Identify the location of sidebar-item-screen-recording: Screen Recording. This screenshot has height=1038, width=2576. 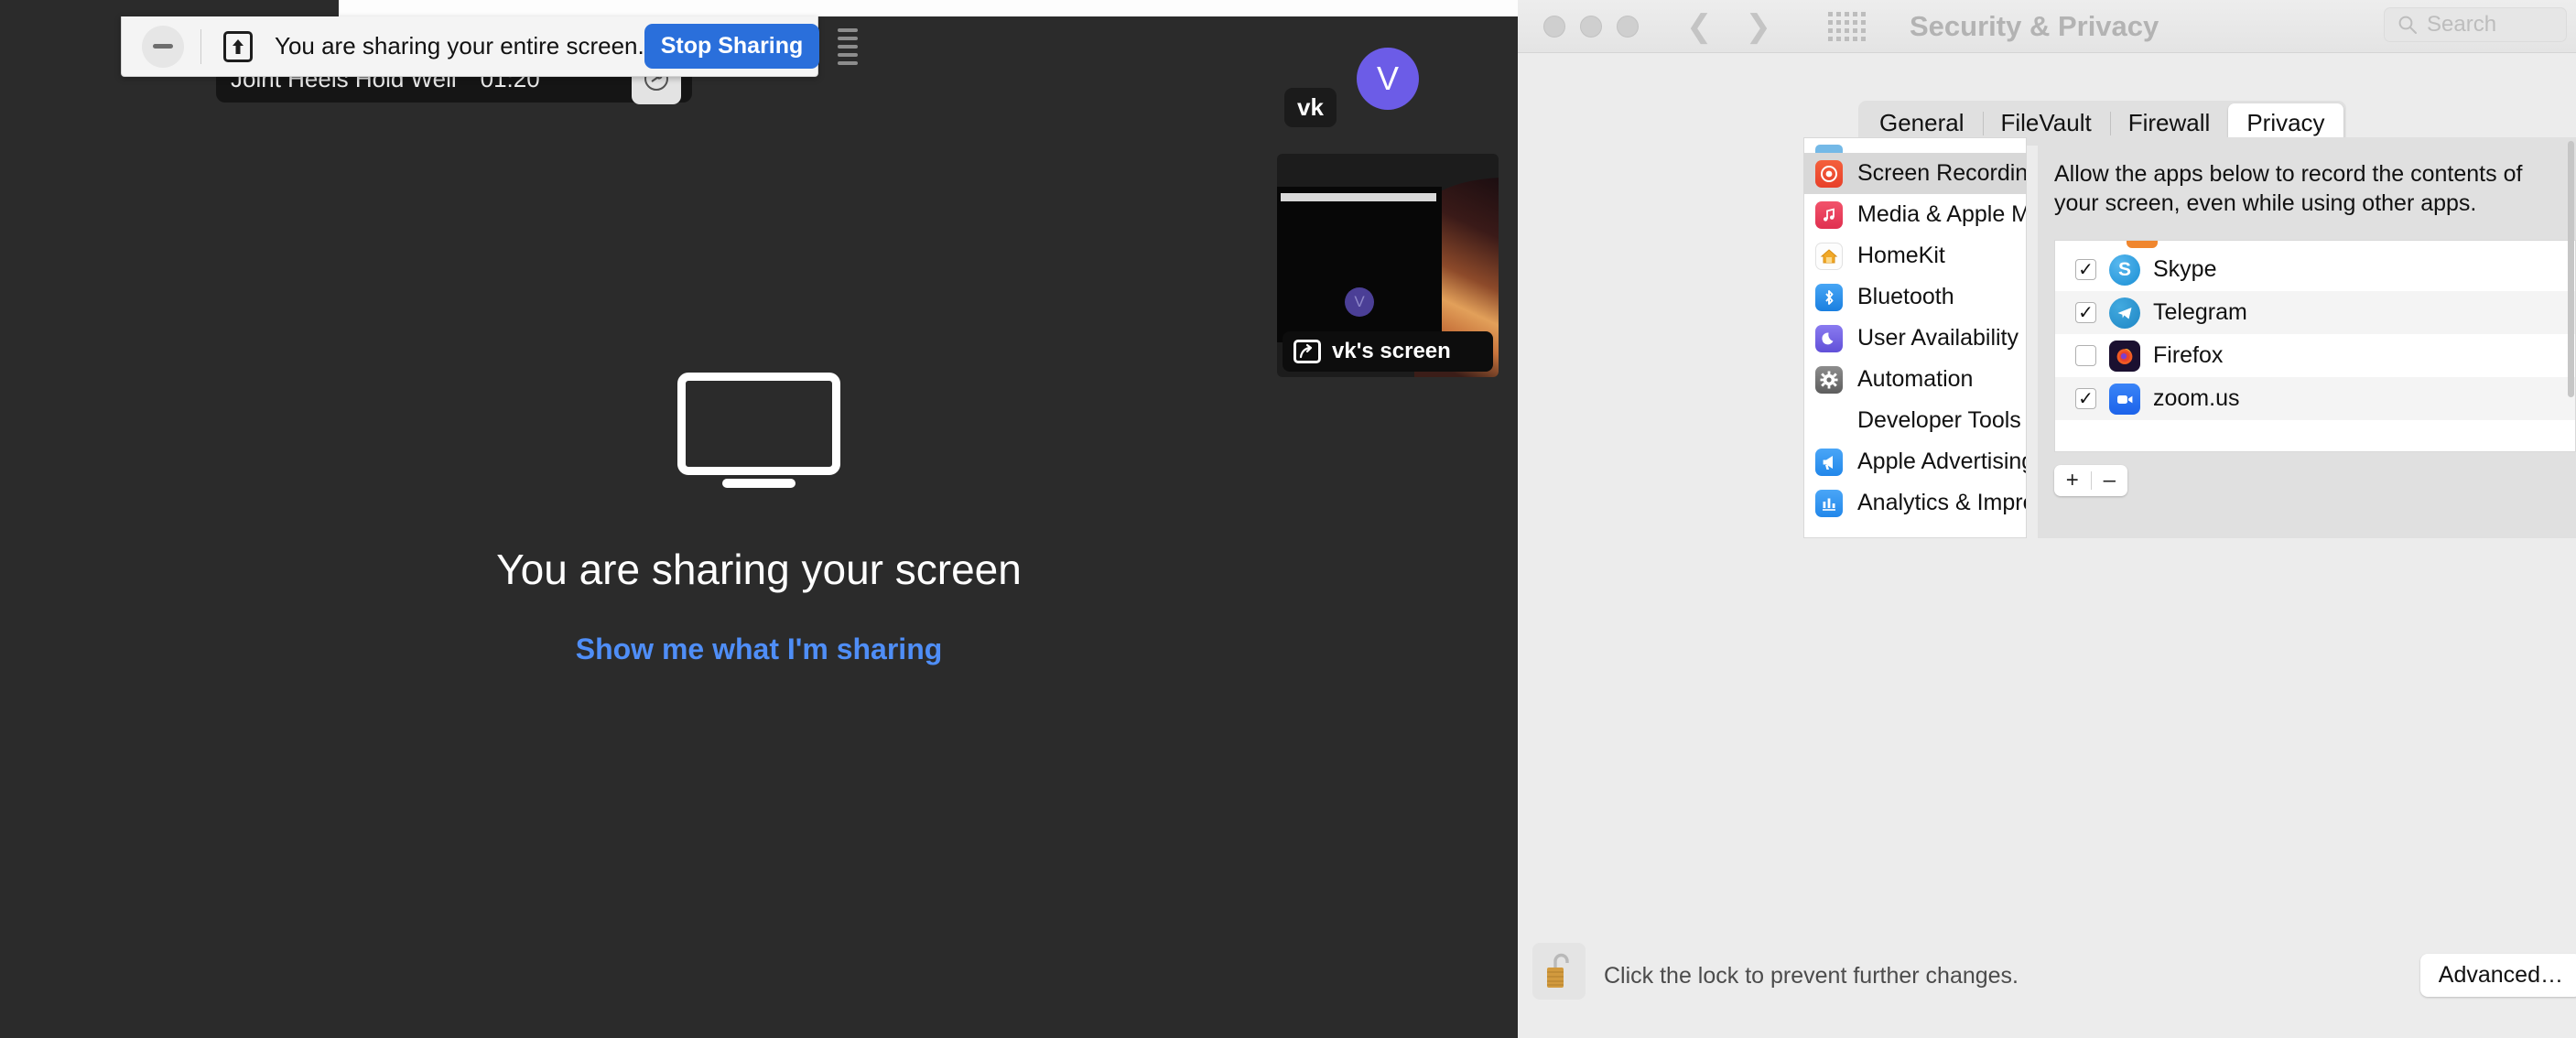
(1915, 173).